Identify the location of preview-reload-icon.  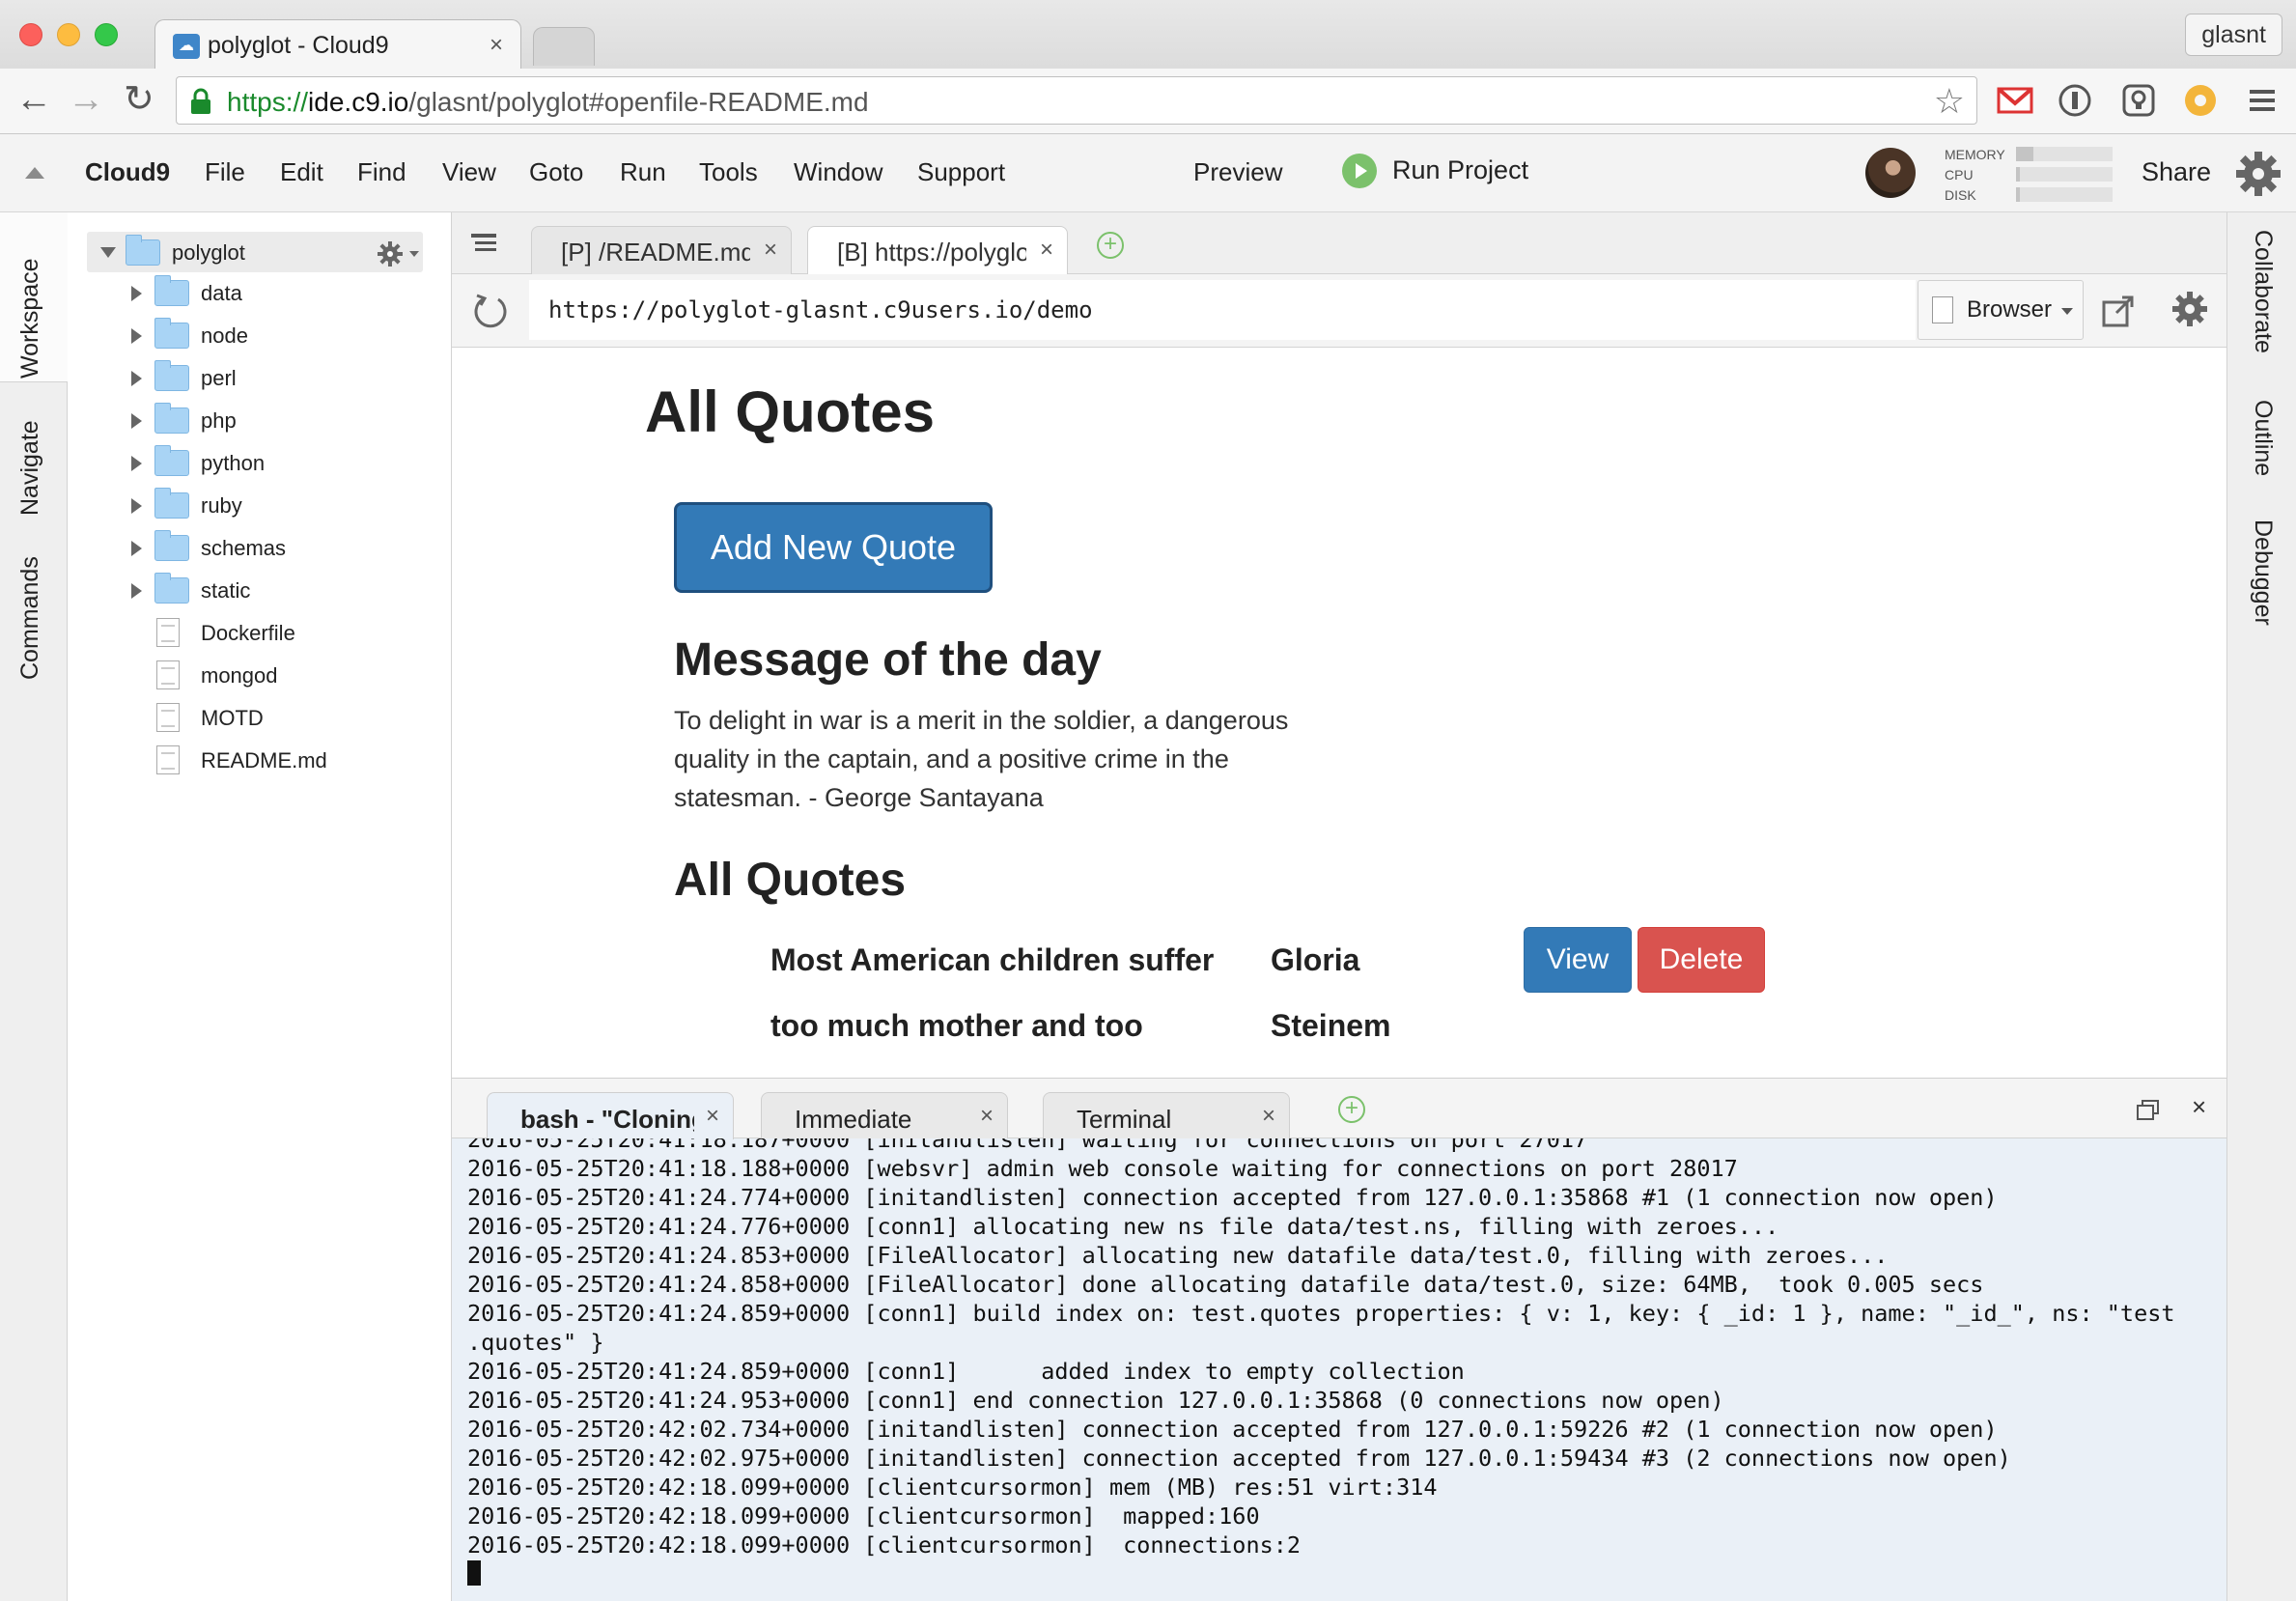
(491, 311).